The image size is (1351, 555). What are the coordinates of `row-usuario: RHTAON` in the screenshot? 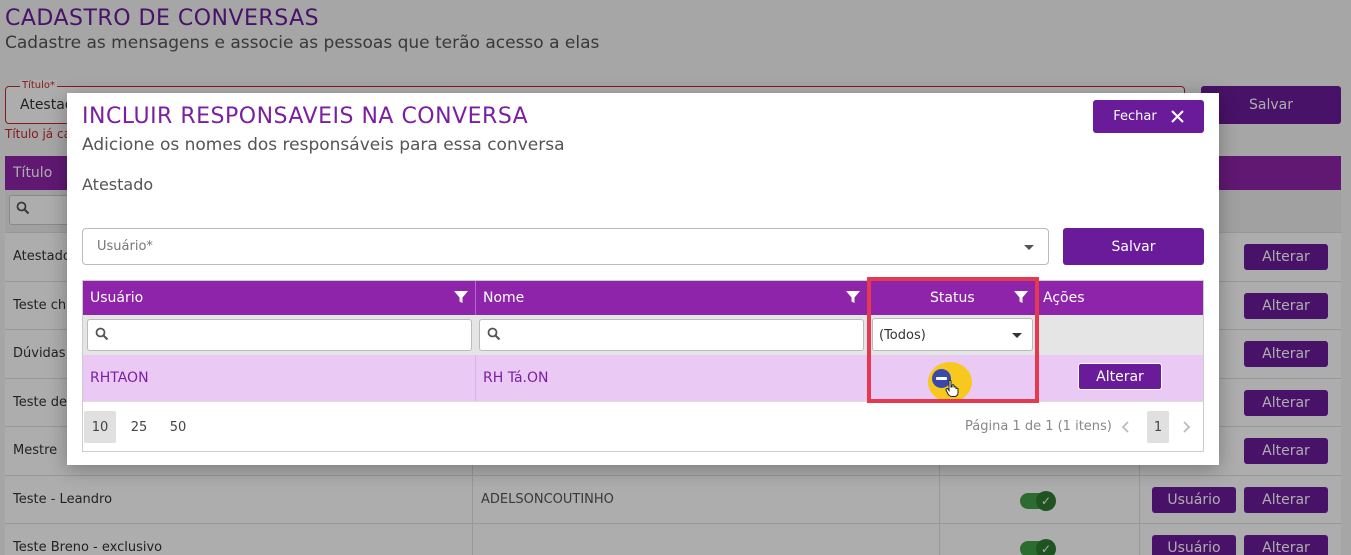 It's located at (119, 378).